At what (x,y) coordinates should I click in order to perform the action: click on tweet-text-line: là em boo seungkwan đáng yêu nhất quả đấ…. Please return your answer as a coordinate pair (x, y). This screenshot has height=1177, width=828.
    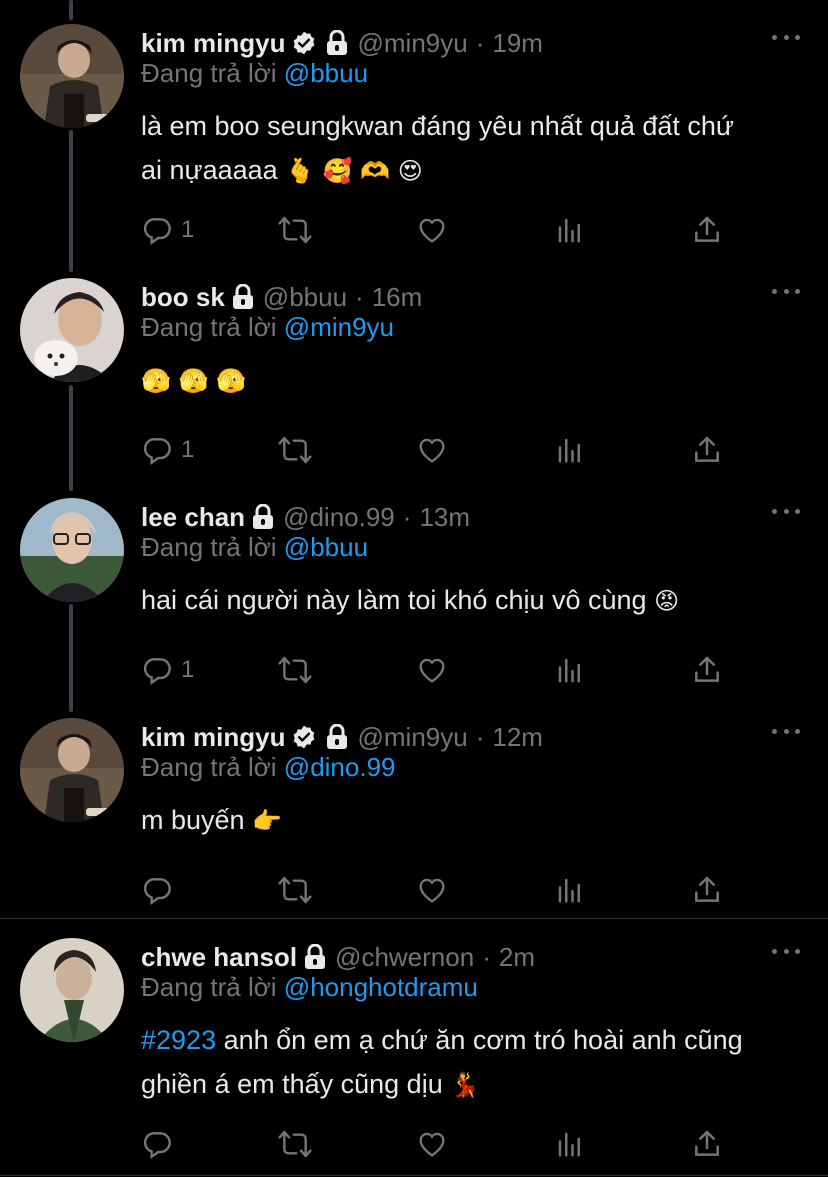
    Looking at the image, I should click on (437, 126).